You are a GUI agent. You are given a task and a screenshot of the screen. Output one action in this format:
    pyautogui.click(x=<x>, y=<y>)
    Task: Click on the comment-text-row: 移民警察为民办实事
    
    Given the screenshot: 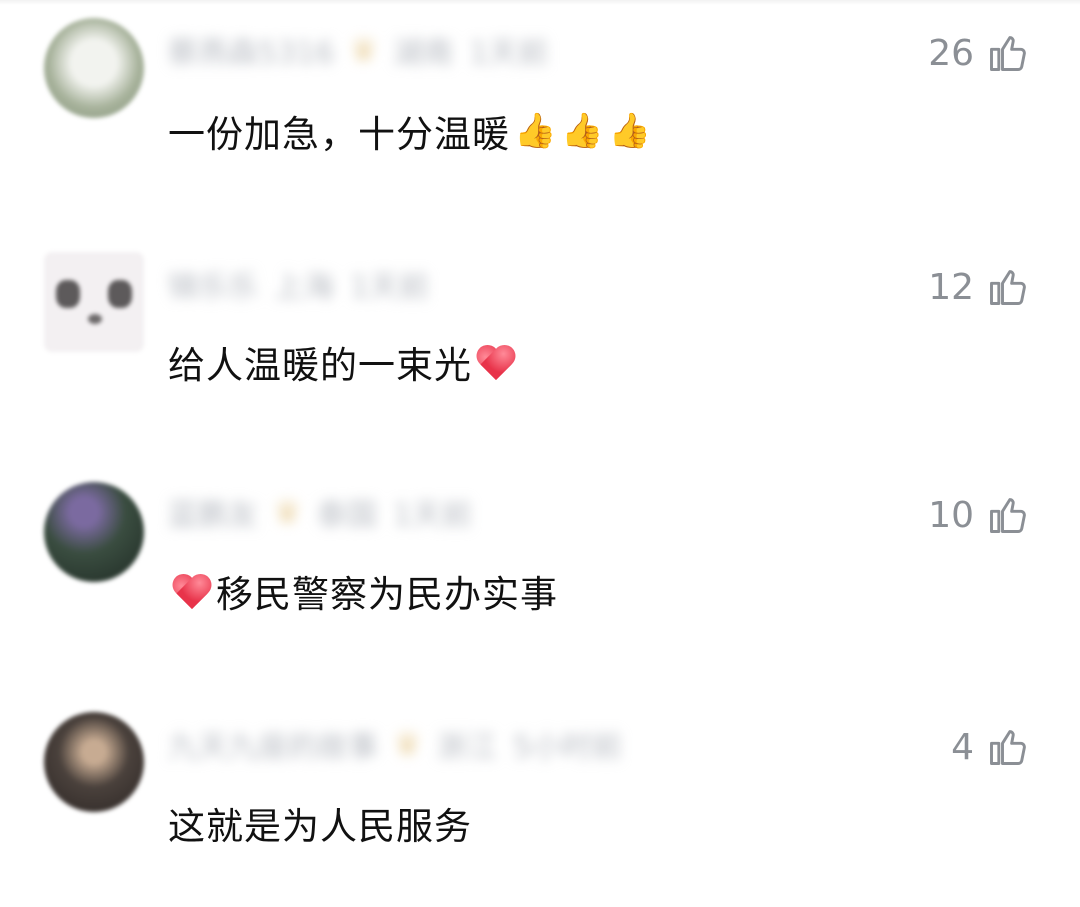 What is the action you would take?
    pyautogui.click(x=363, y=591)
    